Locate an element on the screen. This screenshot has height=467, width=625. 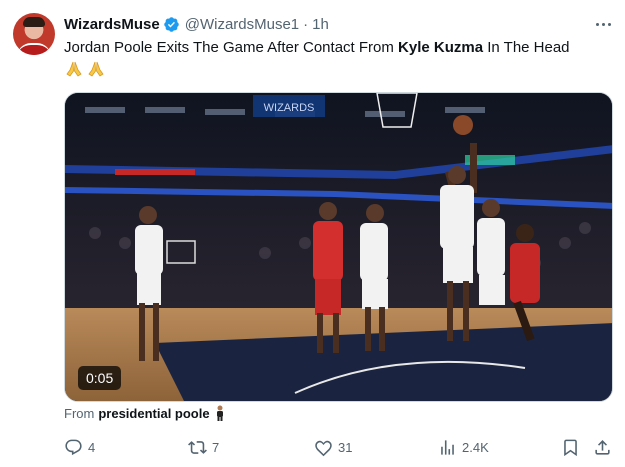
repost-icon is located at coordinates (197, 447).